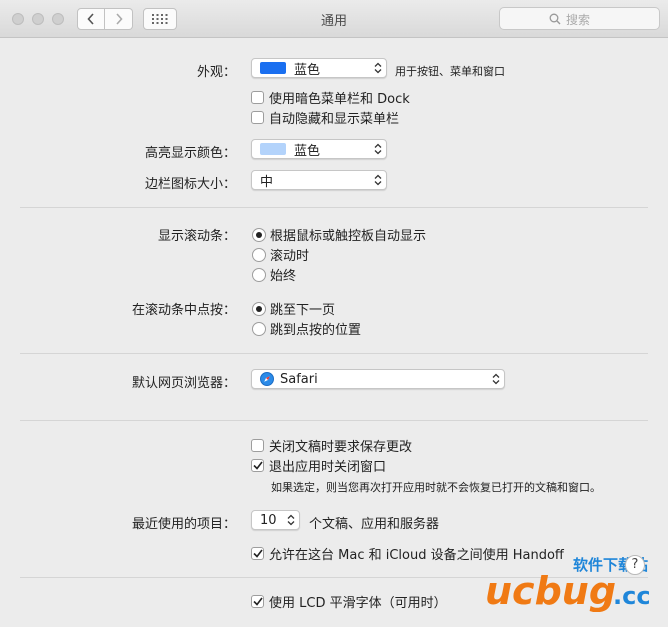  I want to click on search-icon, so click(555, 19).